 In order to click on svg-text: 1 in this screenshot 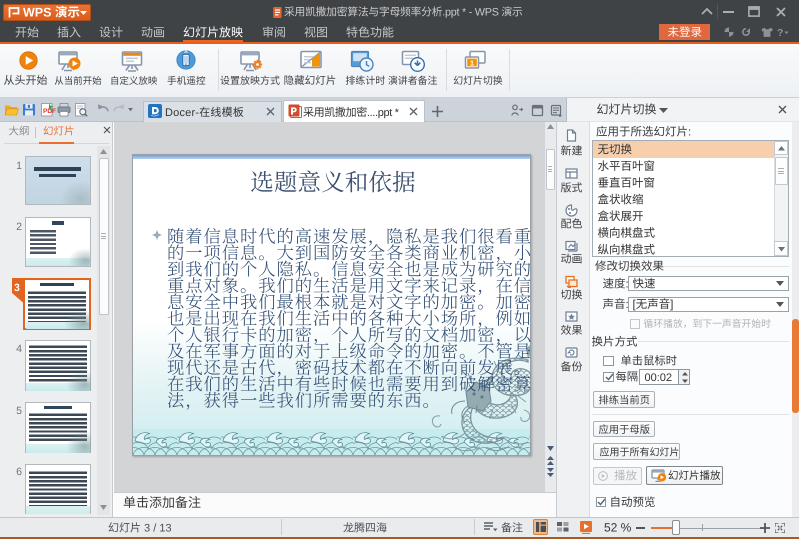, I will do `click(472, 62)`.